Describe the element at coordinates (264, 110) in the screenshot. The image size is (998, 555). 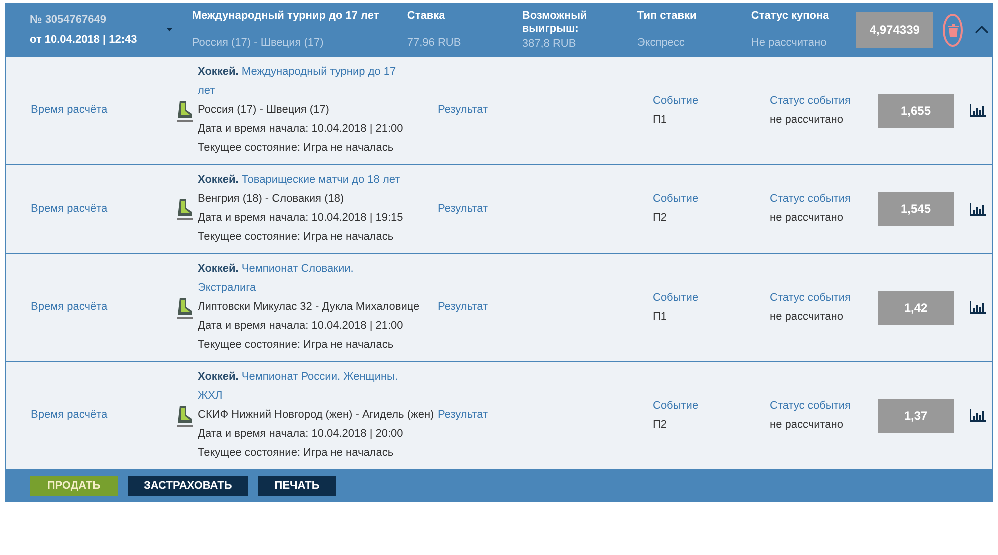
I see `event-teams: Россия (17) - Швеция (17)` at that location.